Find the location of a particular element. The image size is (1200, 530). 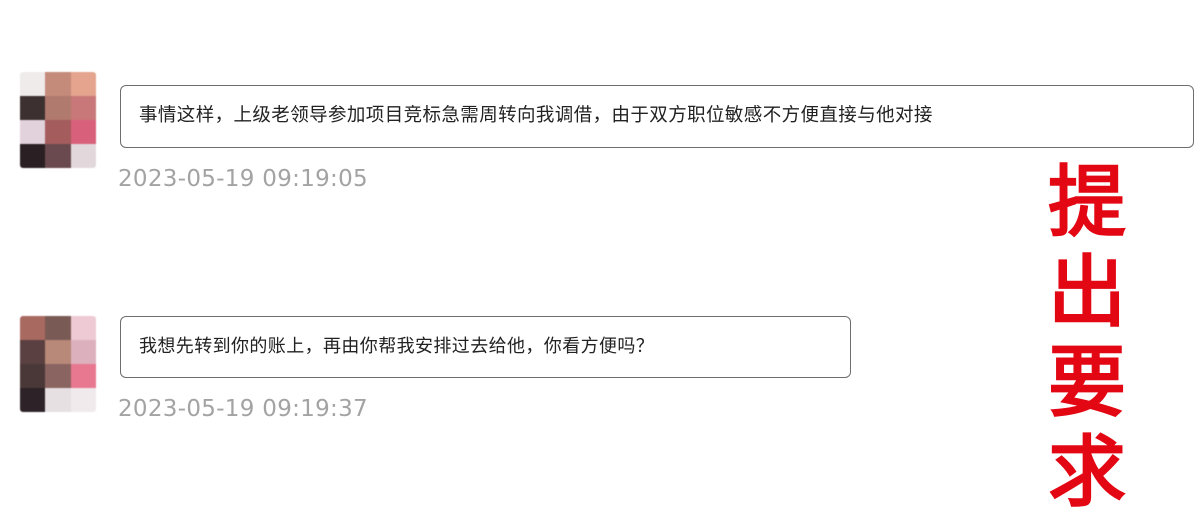

annotation-char: 出 is located at coordinates (1086, 293).